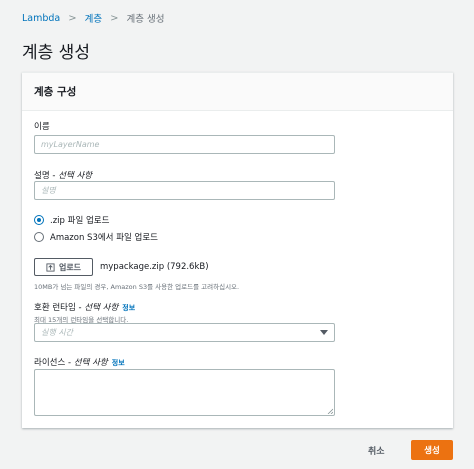  I want to click on license-label: 라이선스 - 선택 사항 정보, so click(79, 362).